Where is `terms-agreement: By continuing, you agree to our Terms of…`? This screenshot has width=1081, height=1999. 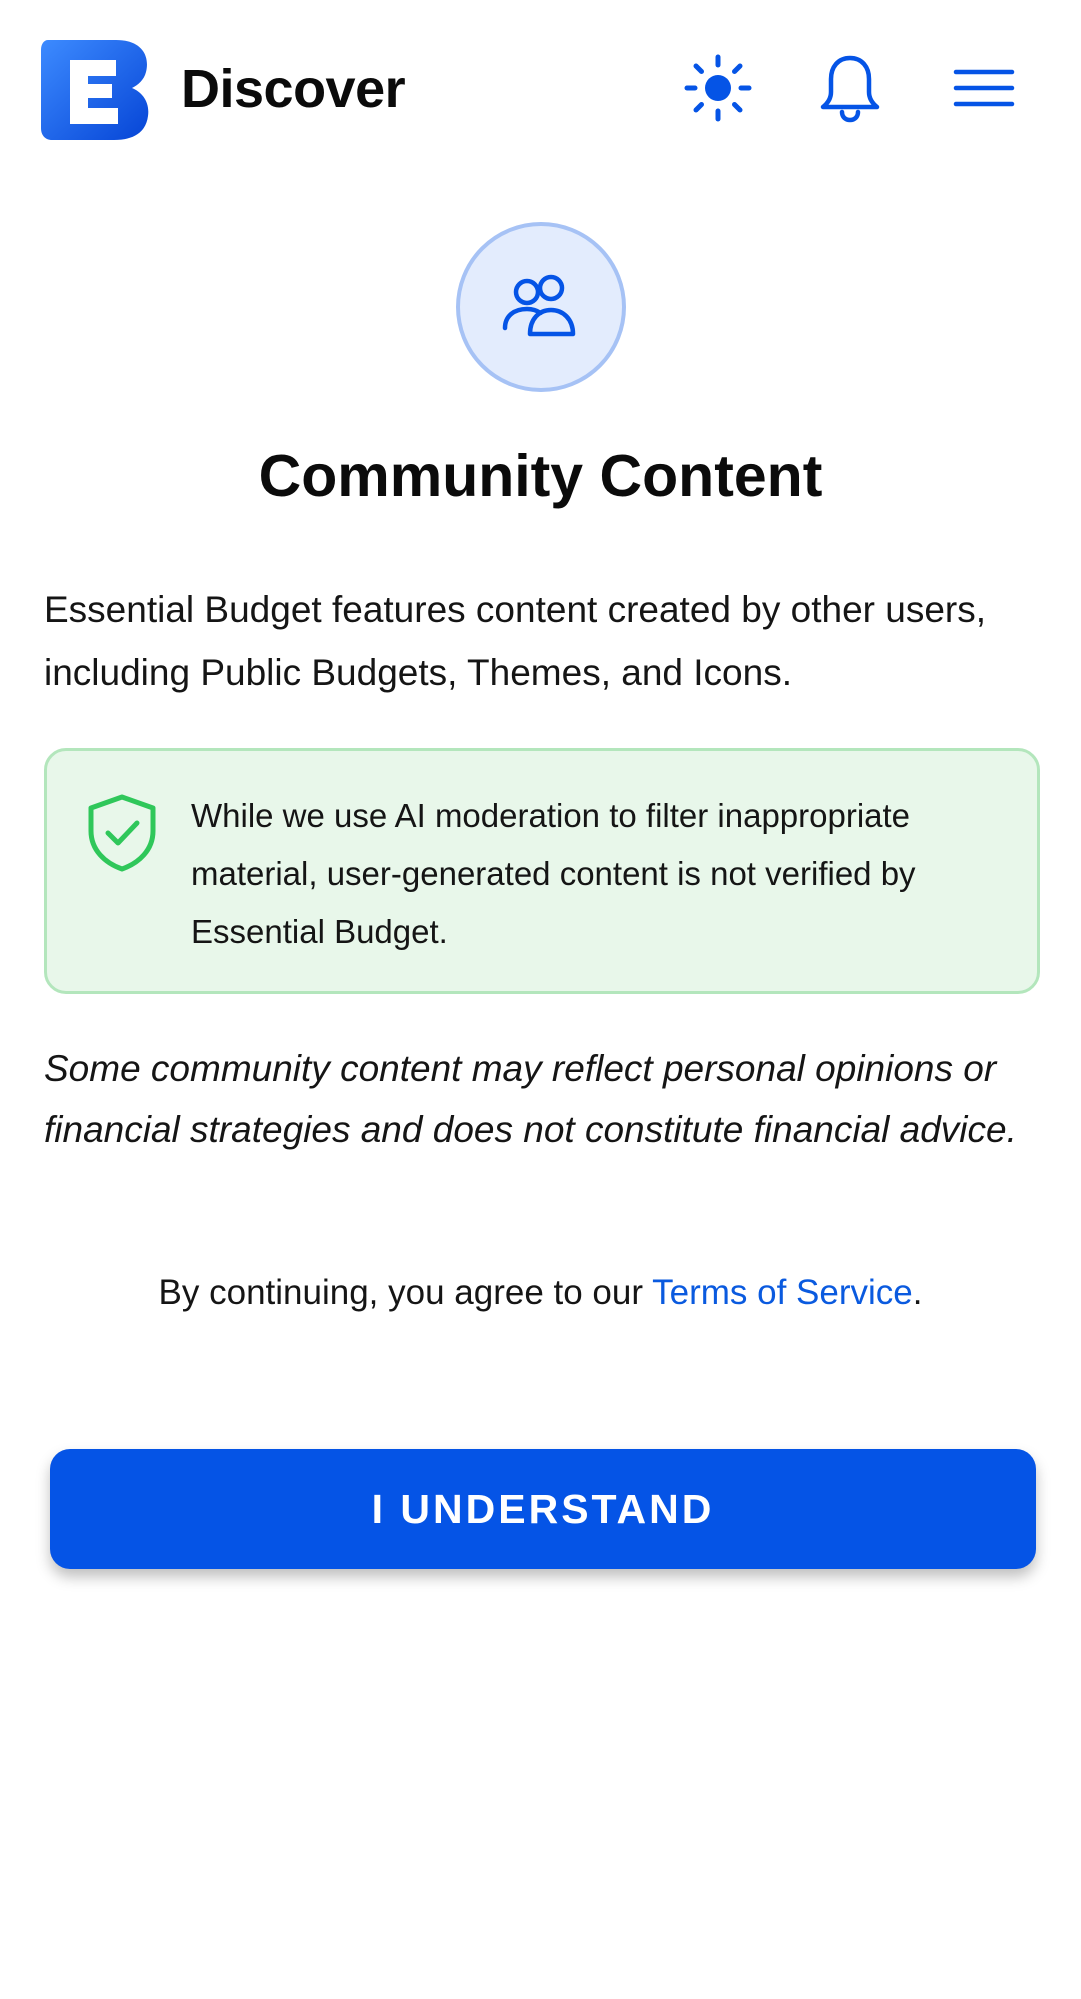 terms-agreement: By continuing, you agree to our Terms of… is located at coordinates (540, 1293).